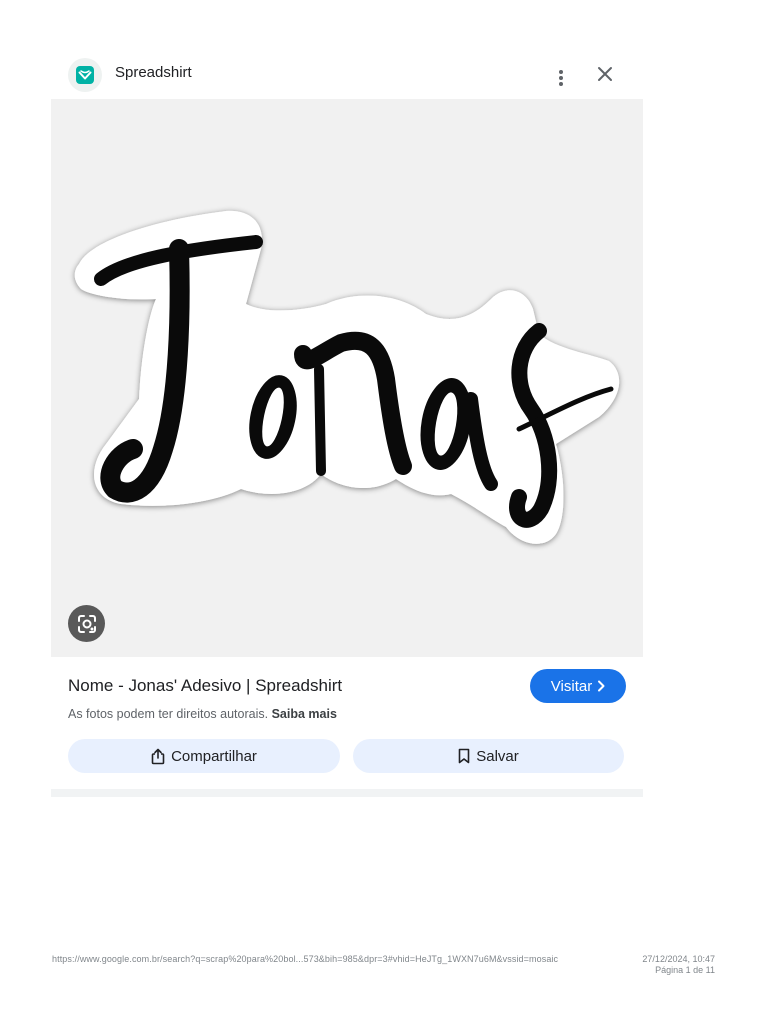 Image resolution: width=768 pixels, height=1024 pixels. I want to click on source-site-name: Spreadshirt, so click(153, 72).